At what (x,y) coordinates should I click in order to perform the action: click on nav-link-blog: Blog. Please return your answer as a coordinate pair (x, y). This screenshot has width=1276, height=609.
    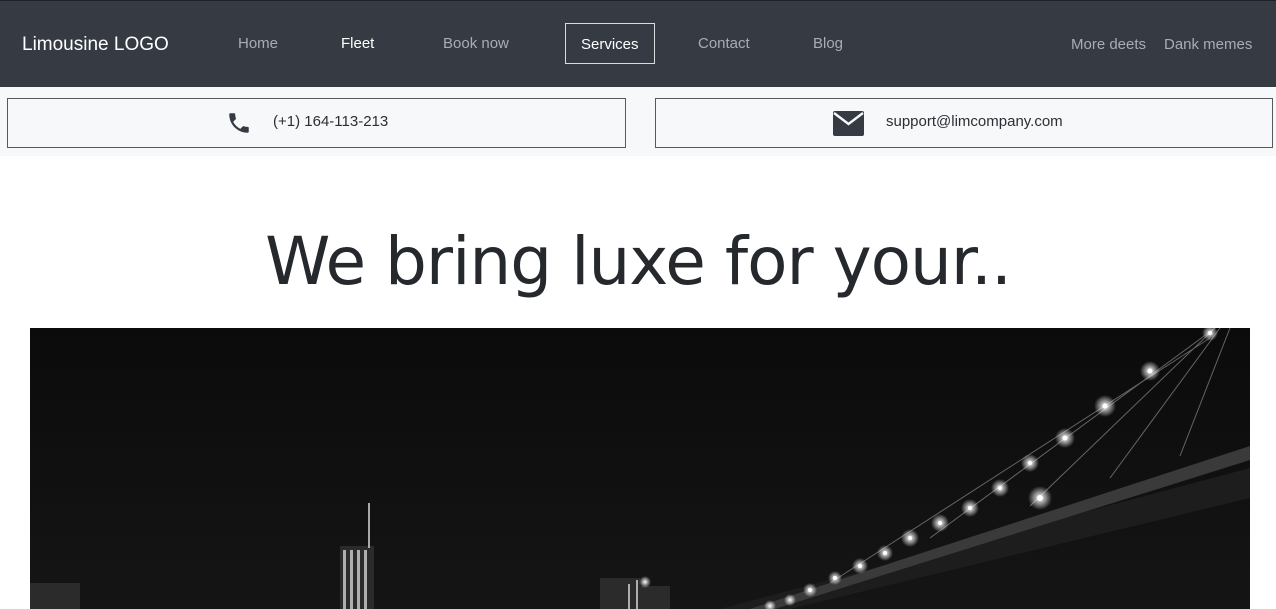
    Looking at the image, I should click on (828, 44).